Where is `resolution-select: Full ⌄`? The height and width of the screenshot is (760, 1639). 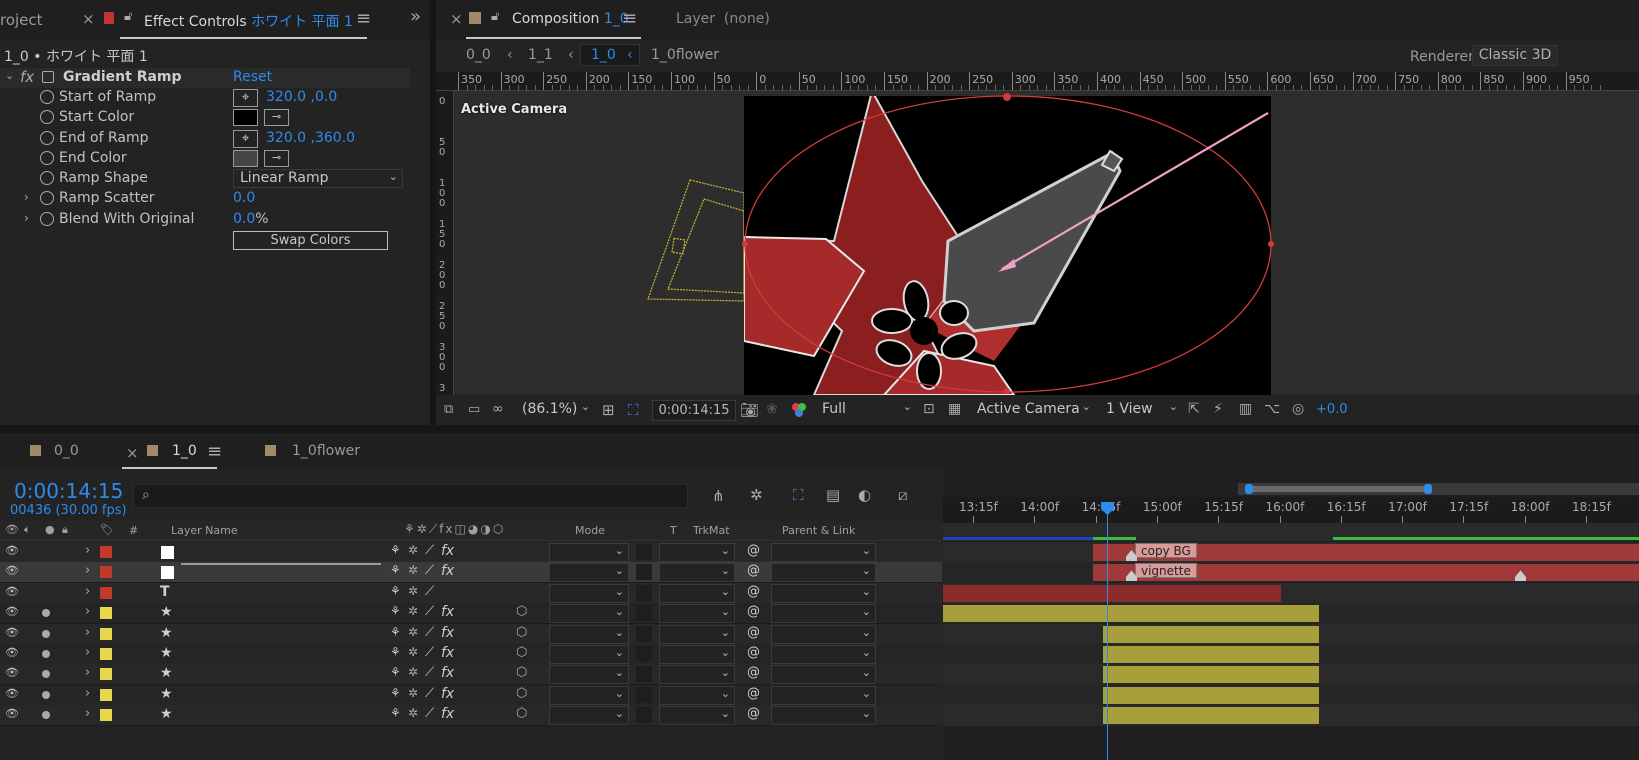 resolution-select: Full ⌄ is located at coordinates (866, 410).